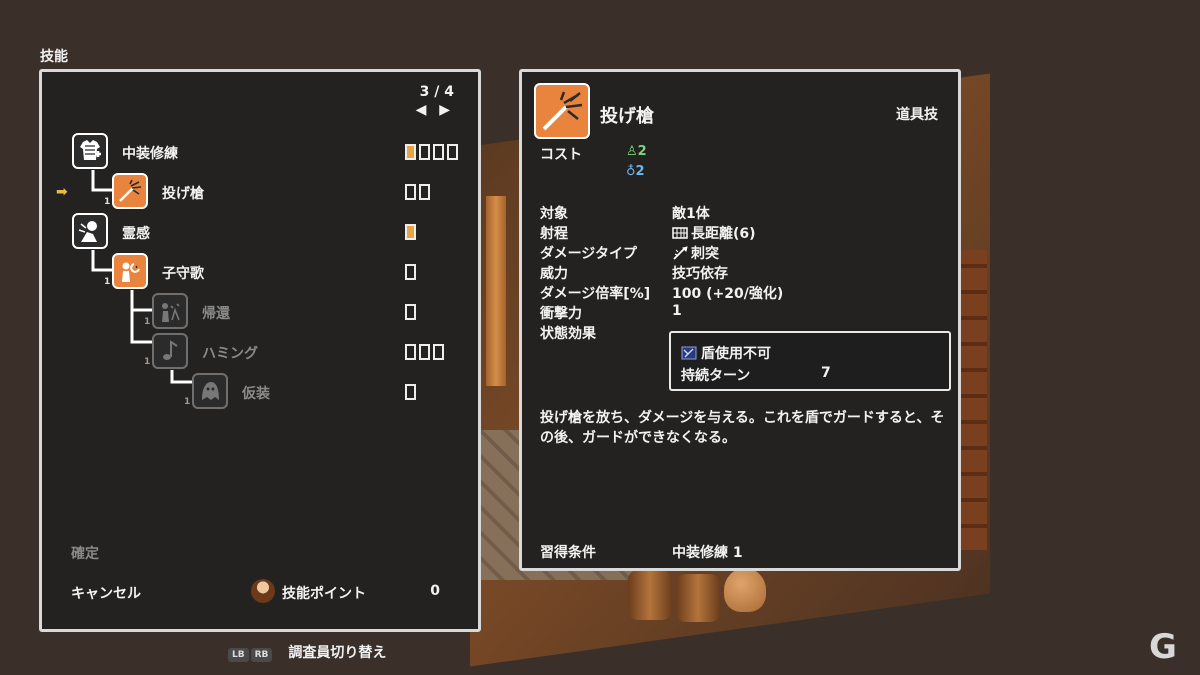 The width and height of the screenshot is (1200, 675). What do you see at coordinates (680, 253) in the screenshot?
I see `pierce-icon` at bounding box center [680, 253].